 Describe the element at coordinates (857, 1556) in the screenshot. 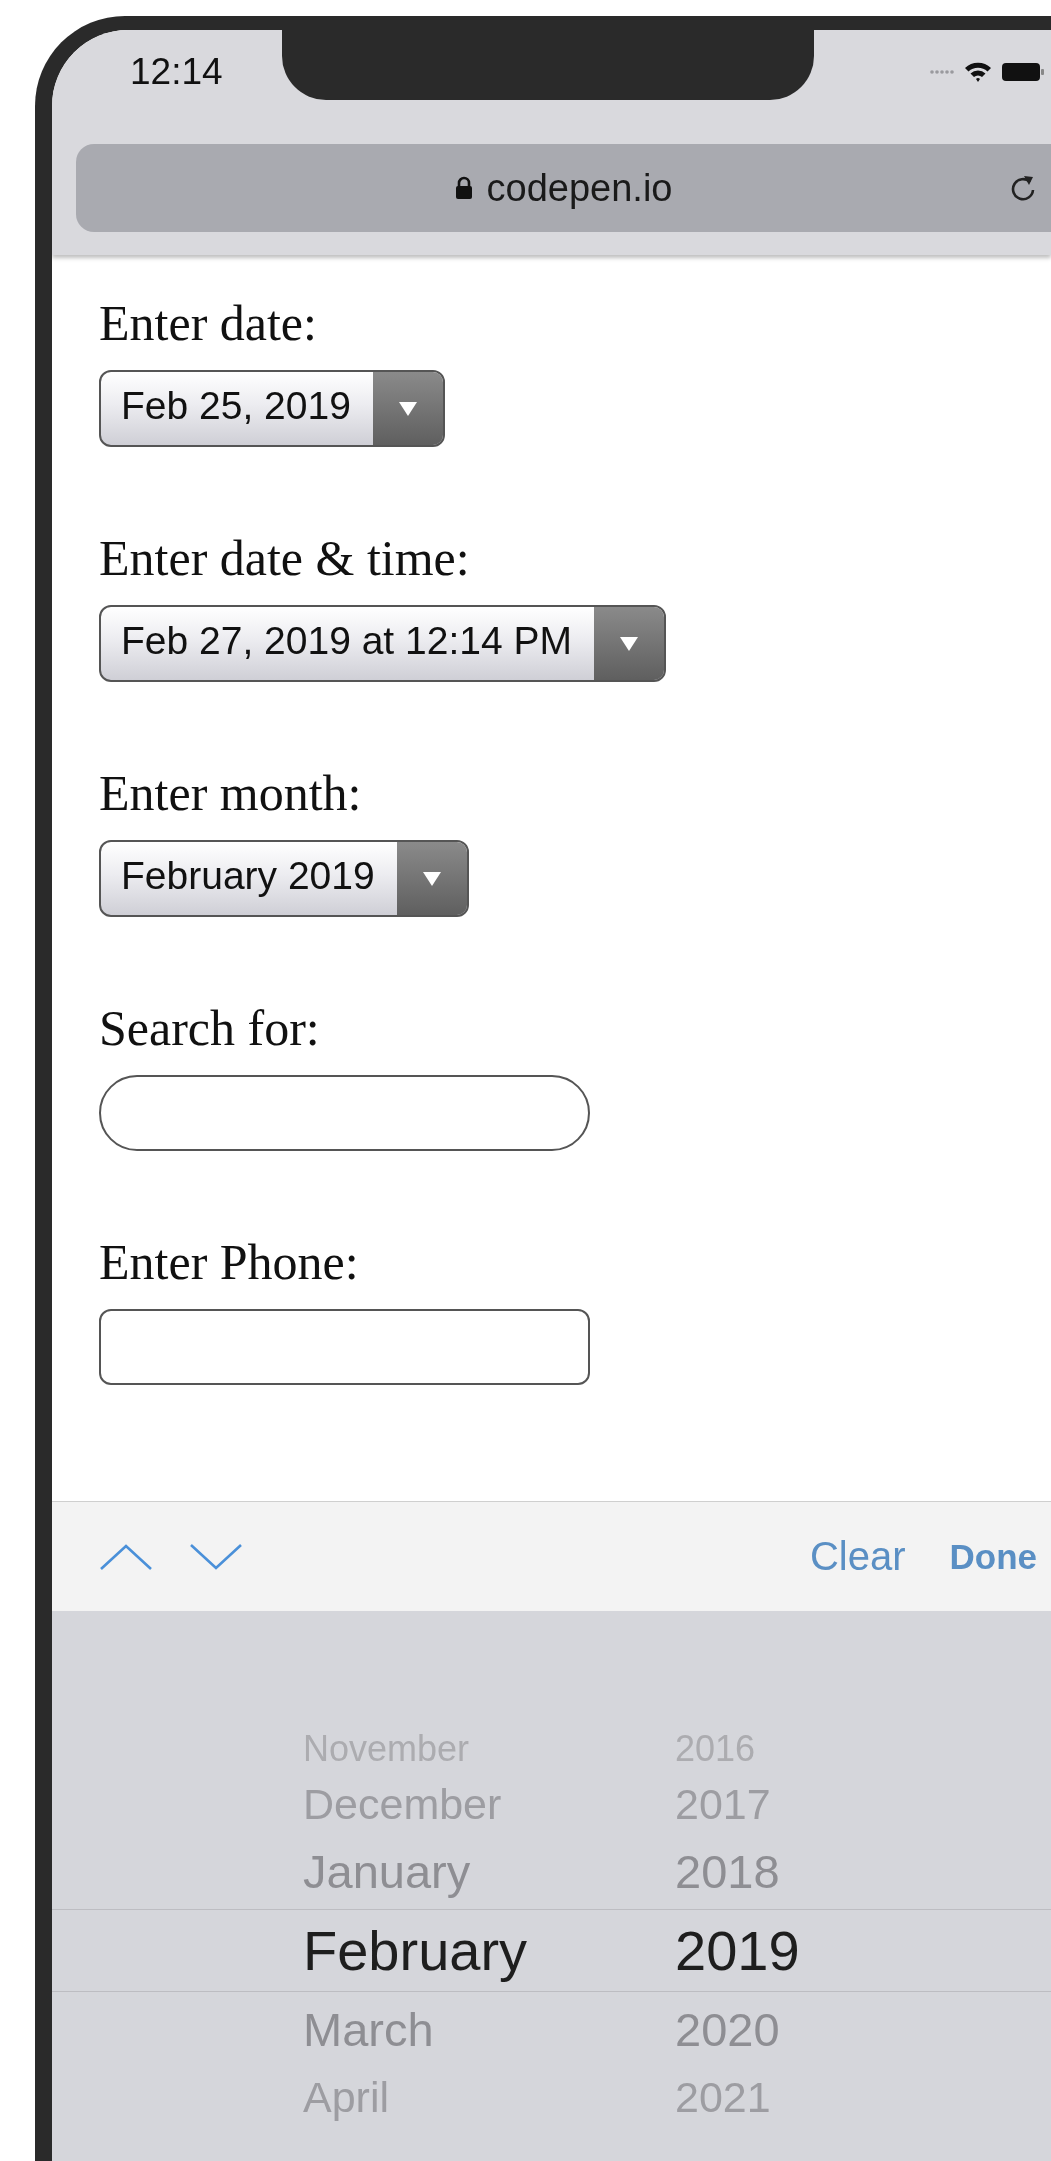

I see `clear-button: Clear` at that location.